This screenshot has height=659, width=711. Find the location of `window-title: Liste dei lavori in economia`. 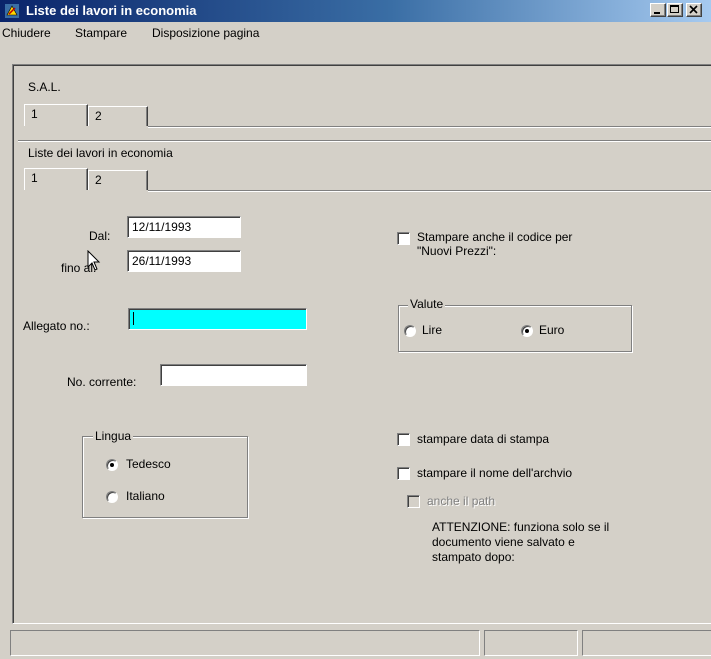

window-title: Liste dei lavori in economia is located at coordinates (111, 10).